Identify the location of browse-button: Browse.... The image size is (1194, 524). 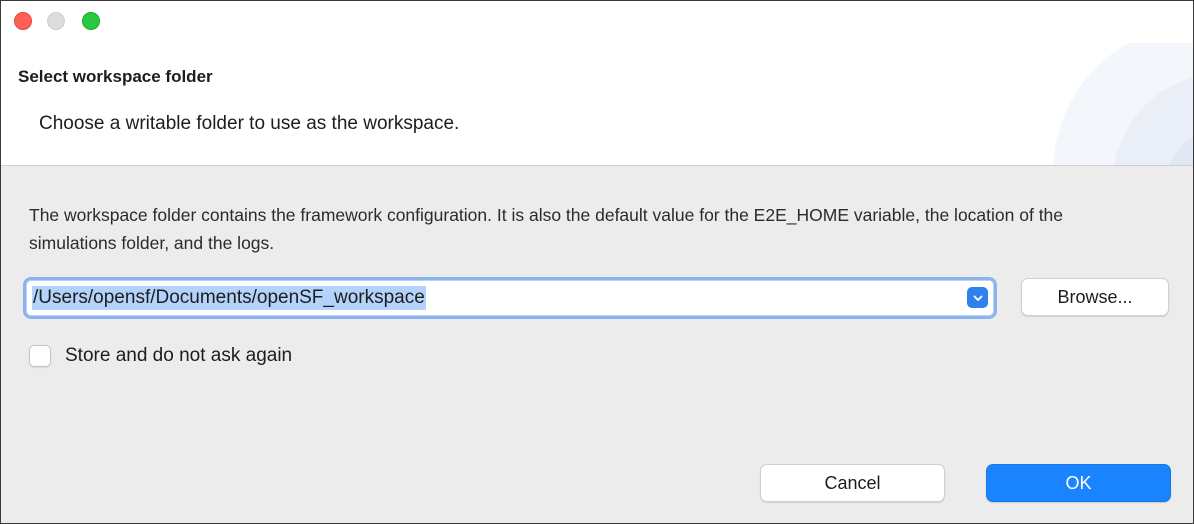
(1095, 297).